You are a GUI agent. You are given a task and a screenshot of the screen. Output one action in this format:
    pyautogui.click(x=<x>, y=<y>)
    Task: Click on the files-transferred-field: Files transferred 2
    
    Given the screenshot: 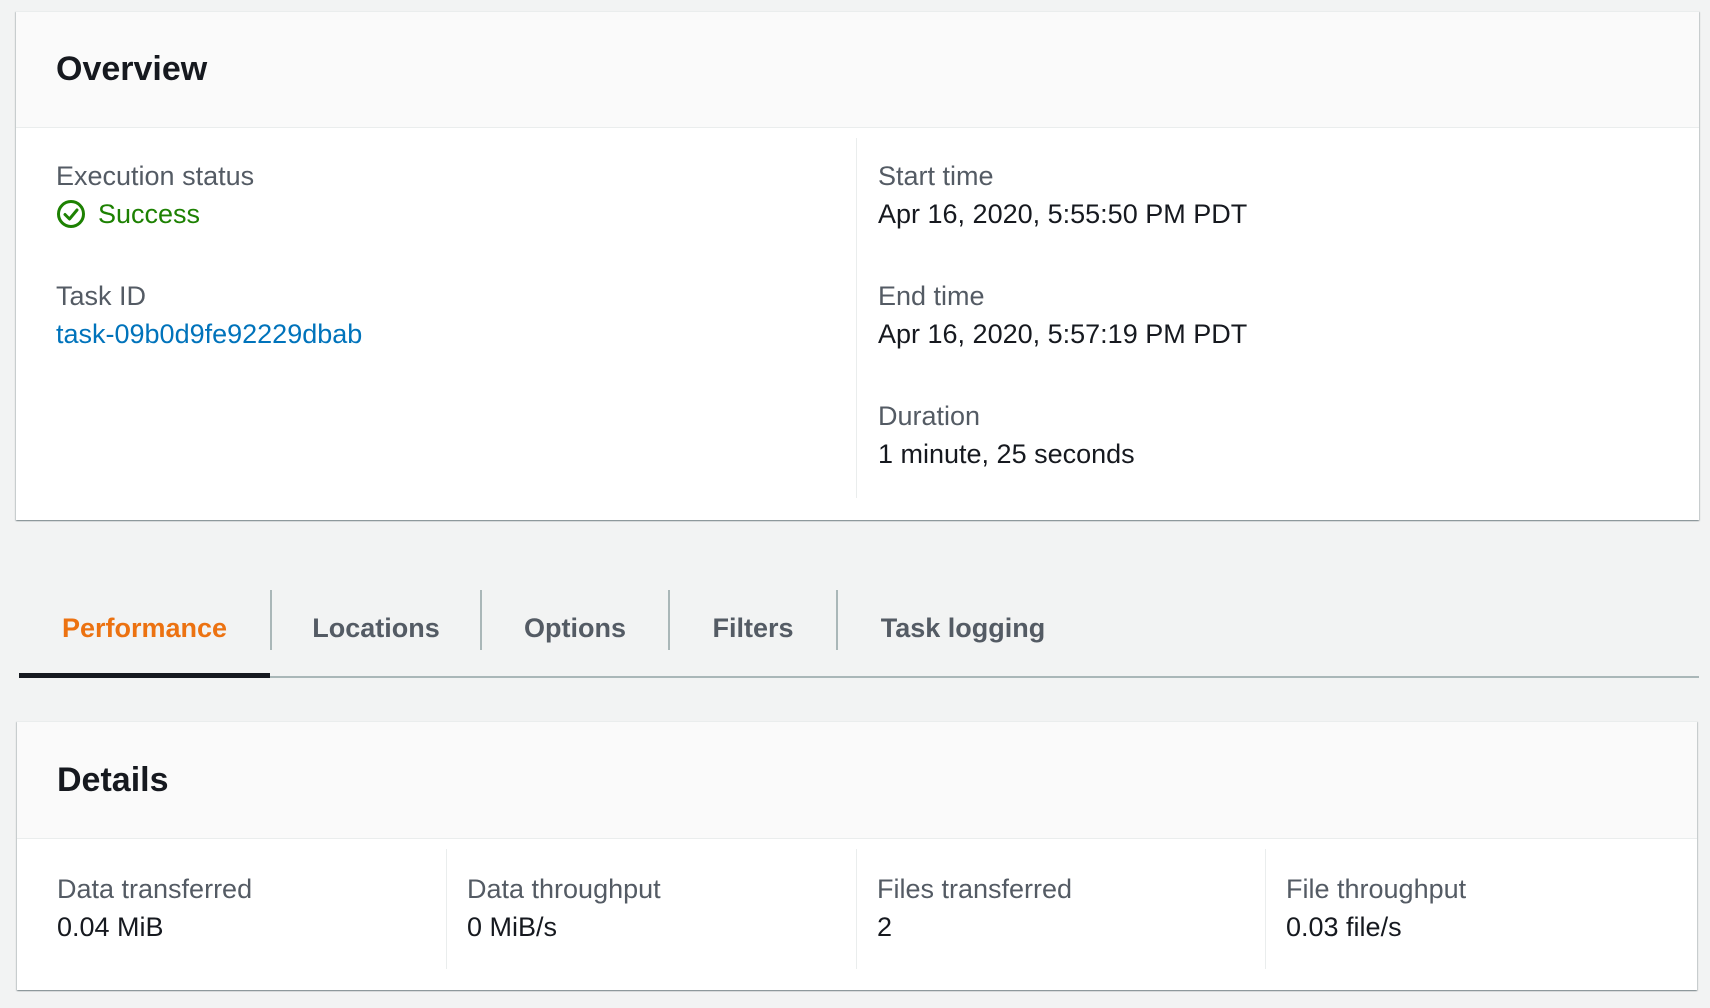 What is the action you would take?
    pyautogui.click(x=974, y=909)
    